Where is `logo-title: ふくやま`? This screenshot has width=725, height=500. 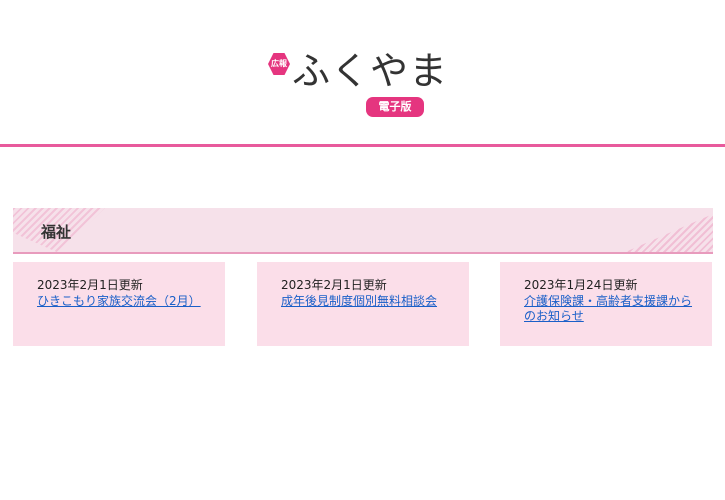 logo-title: ふくやま is located at coordinates (370, 71).